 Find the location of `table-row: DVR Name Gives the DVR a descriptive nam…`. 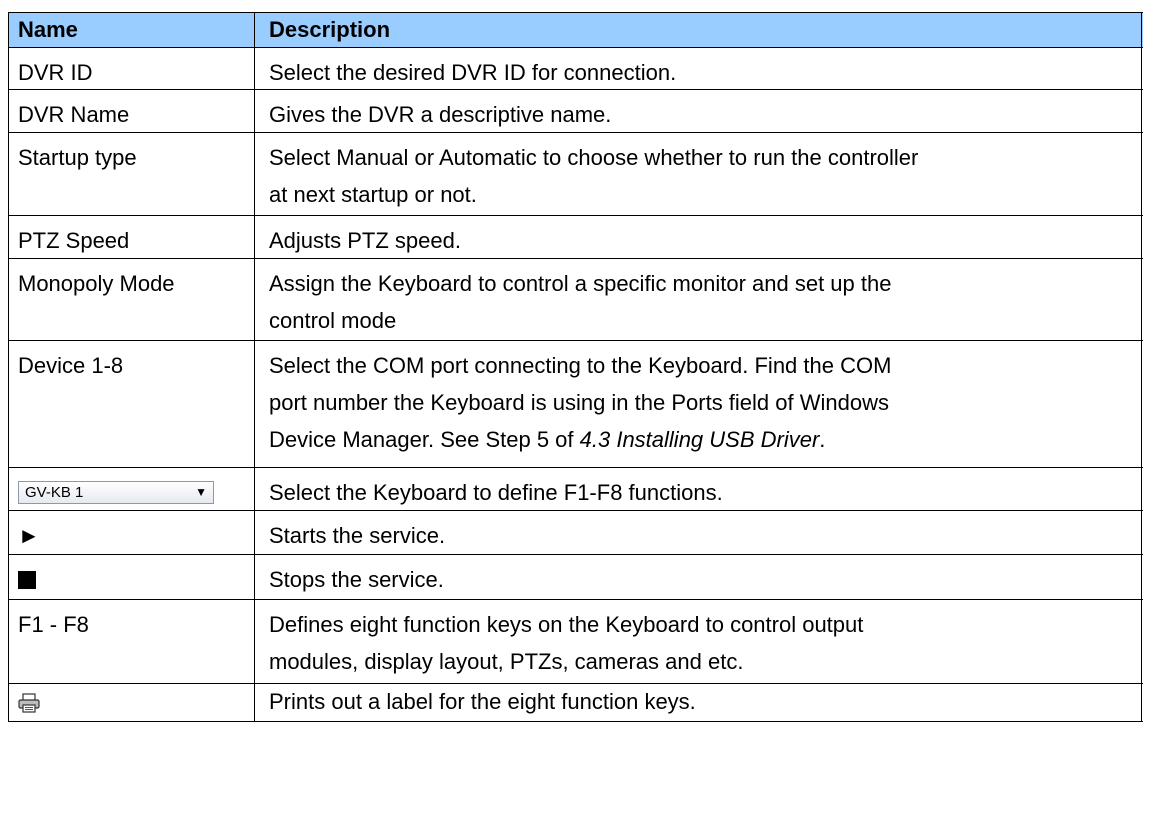

table-row: DVR Name Gives the DVR a descriptive nam… is located at coordinates (576, 111).